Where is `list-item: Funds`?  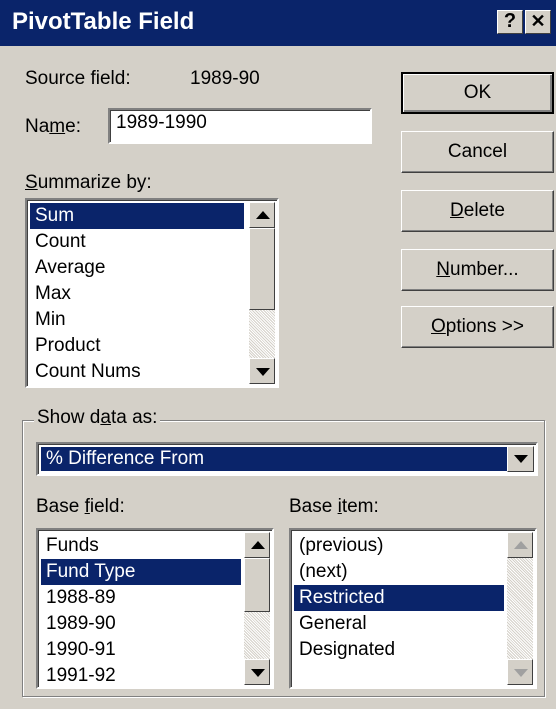 list-item: Funds is located at coordinates (141, 546).